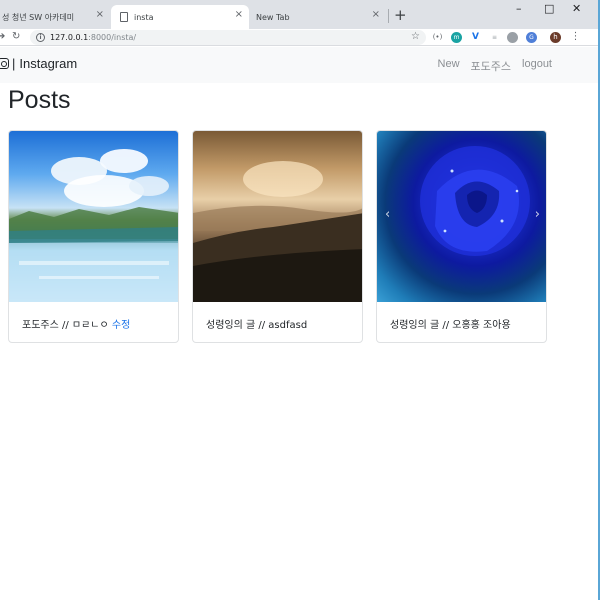  What do you see at coordinates (228, 37) in the screenshot?
I see `address-bar: i 127.0.0.1:8000/insta/ ☆` at bounding box center [228, 37].